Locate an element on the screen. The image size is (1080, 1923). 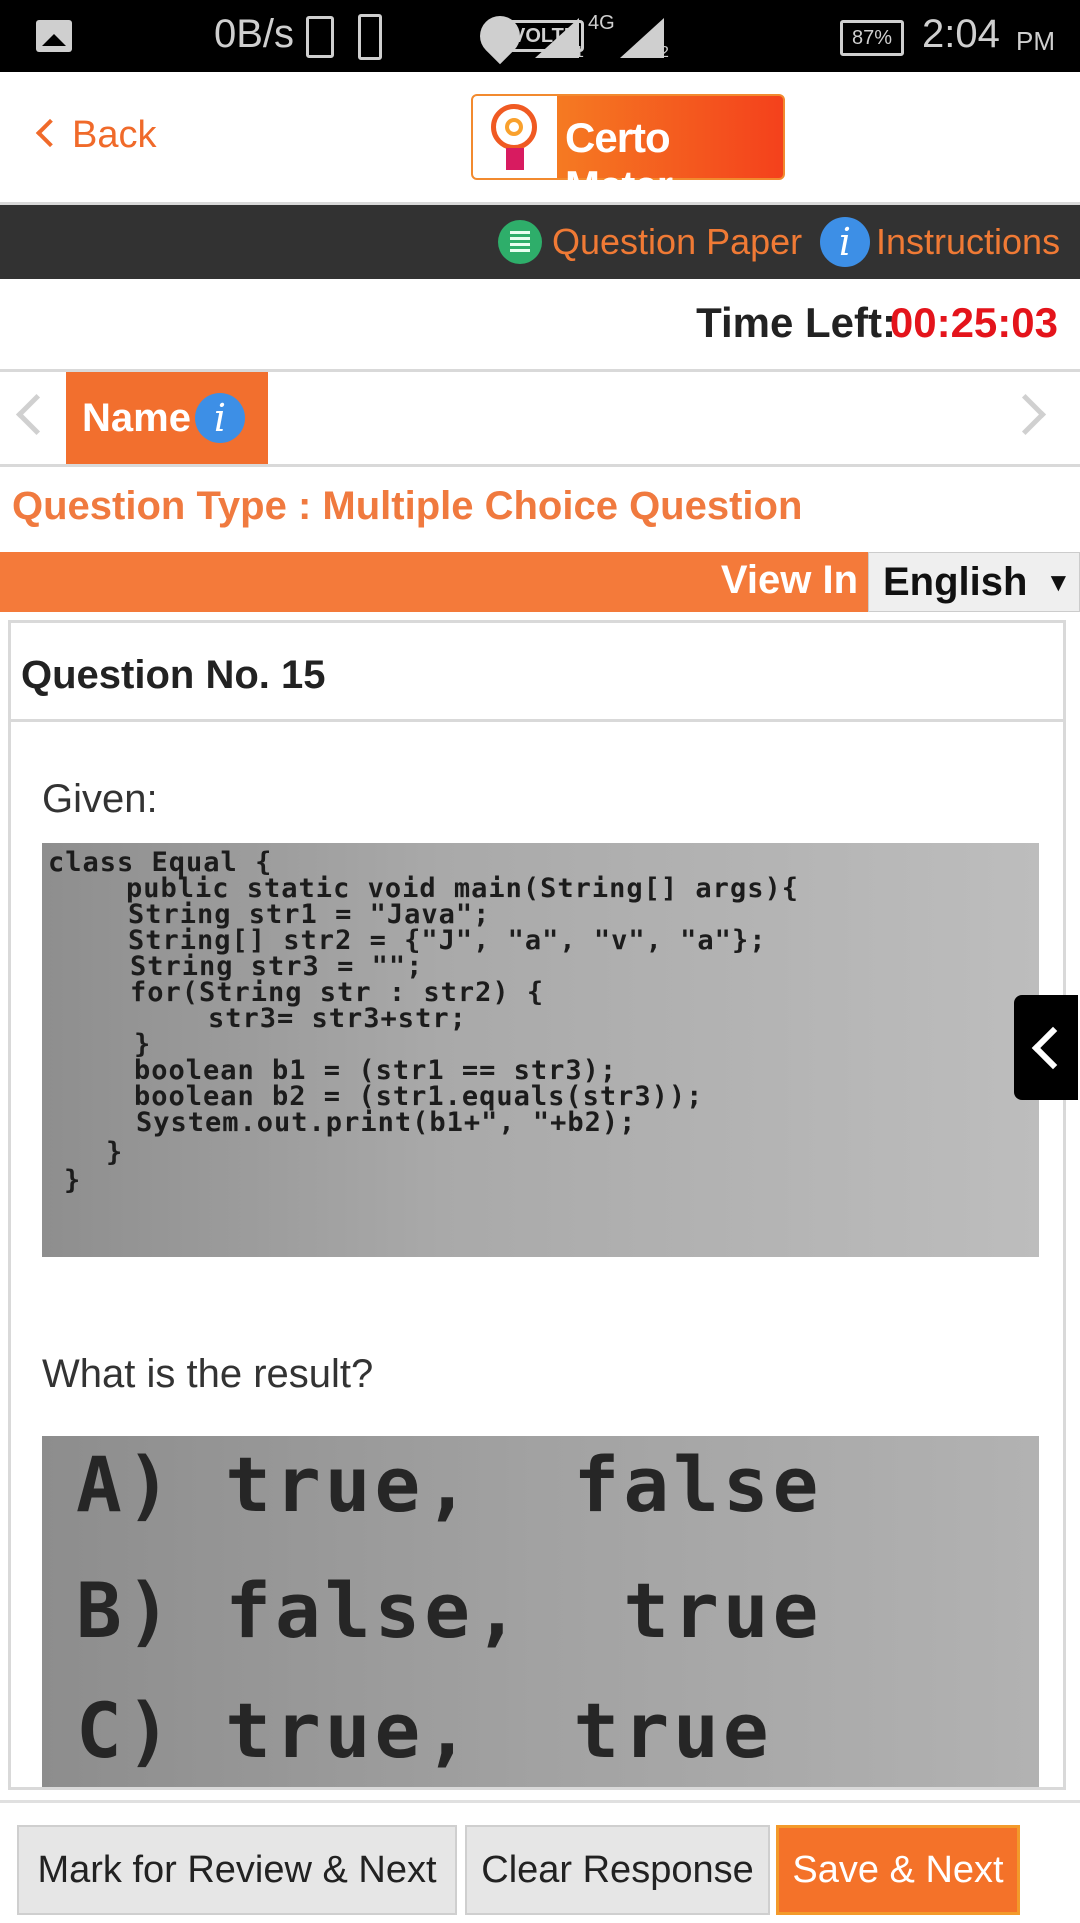
time-left-value: 00:25:03 is located at coordinates (973, 322).